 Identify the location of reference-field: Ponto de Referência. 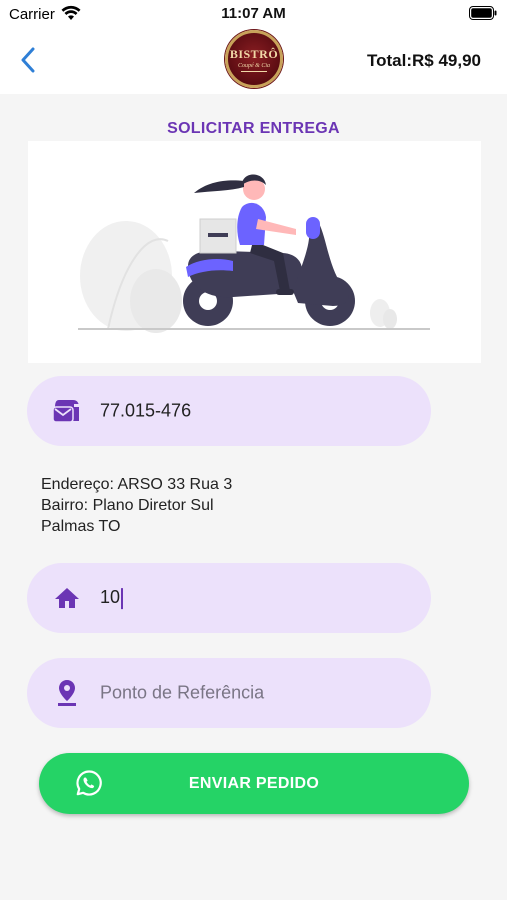
(229, 693).